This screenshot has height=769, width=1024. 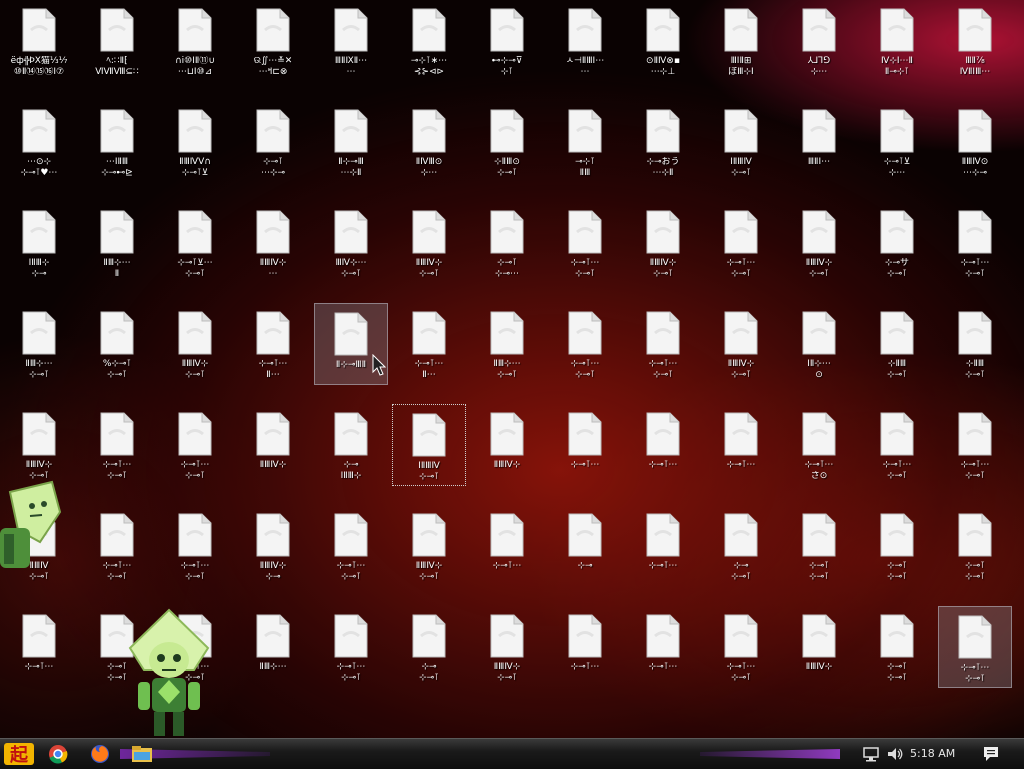 I want to click on desktop-file-icon: ⅢⅡ⅞ ⅣⅡⅠⅢ⋯, so click(x=975, y=41).